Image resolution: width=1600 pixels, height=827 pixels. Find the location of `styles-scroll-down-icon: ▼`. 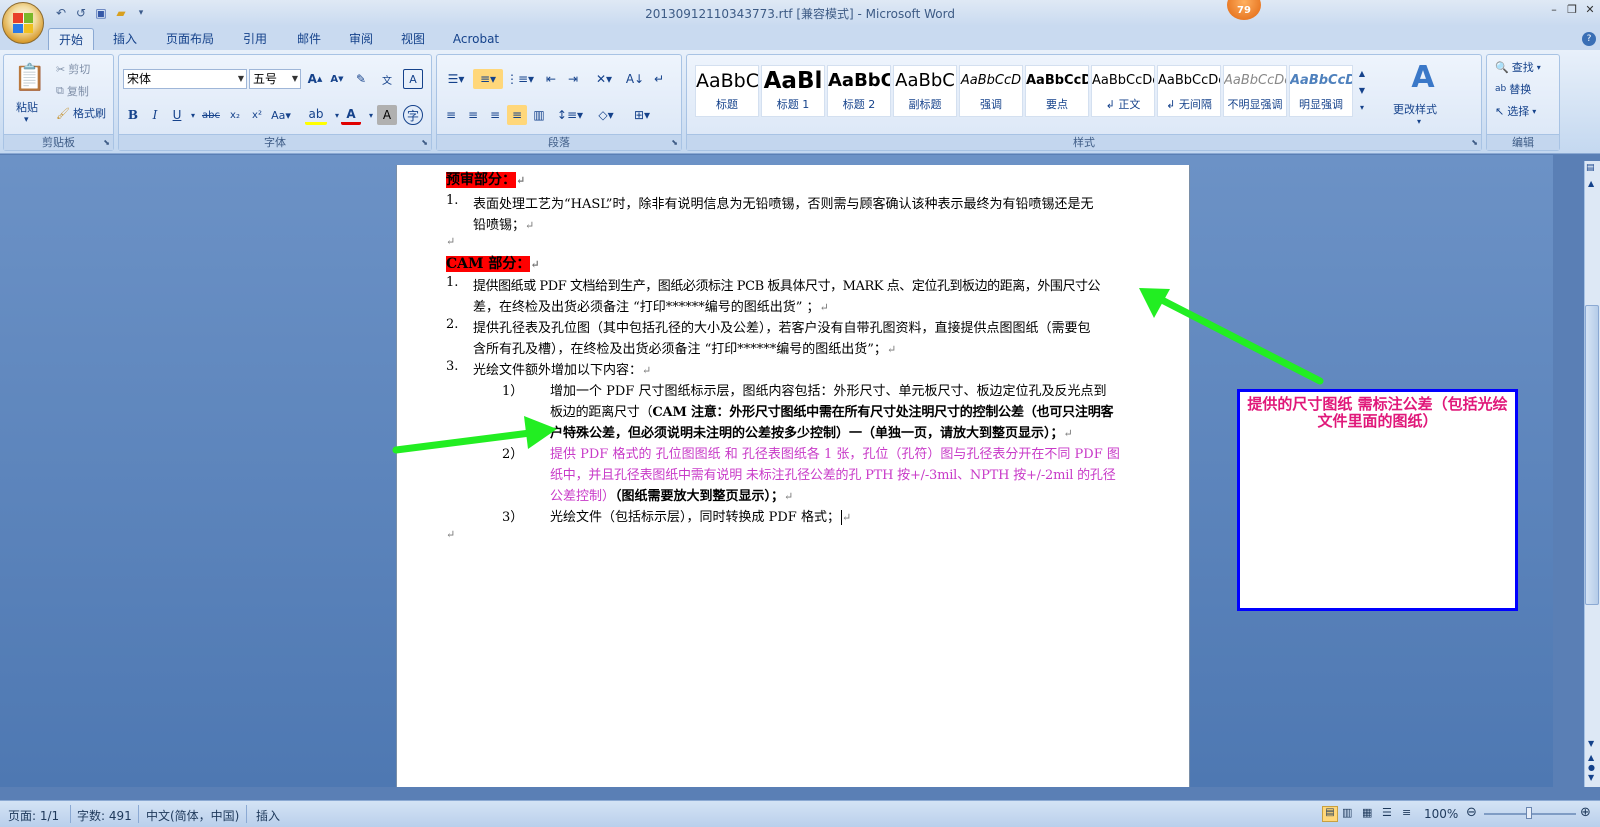

styles-scroll-down-icon: ▼ is located at coordinates (1362, 90).